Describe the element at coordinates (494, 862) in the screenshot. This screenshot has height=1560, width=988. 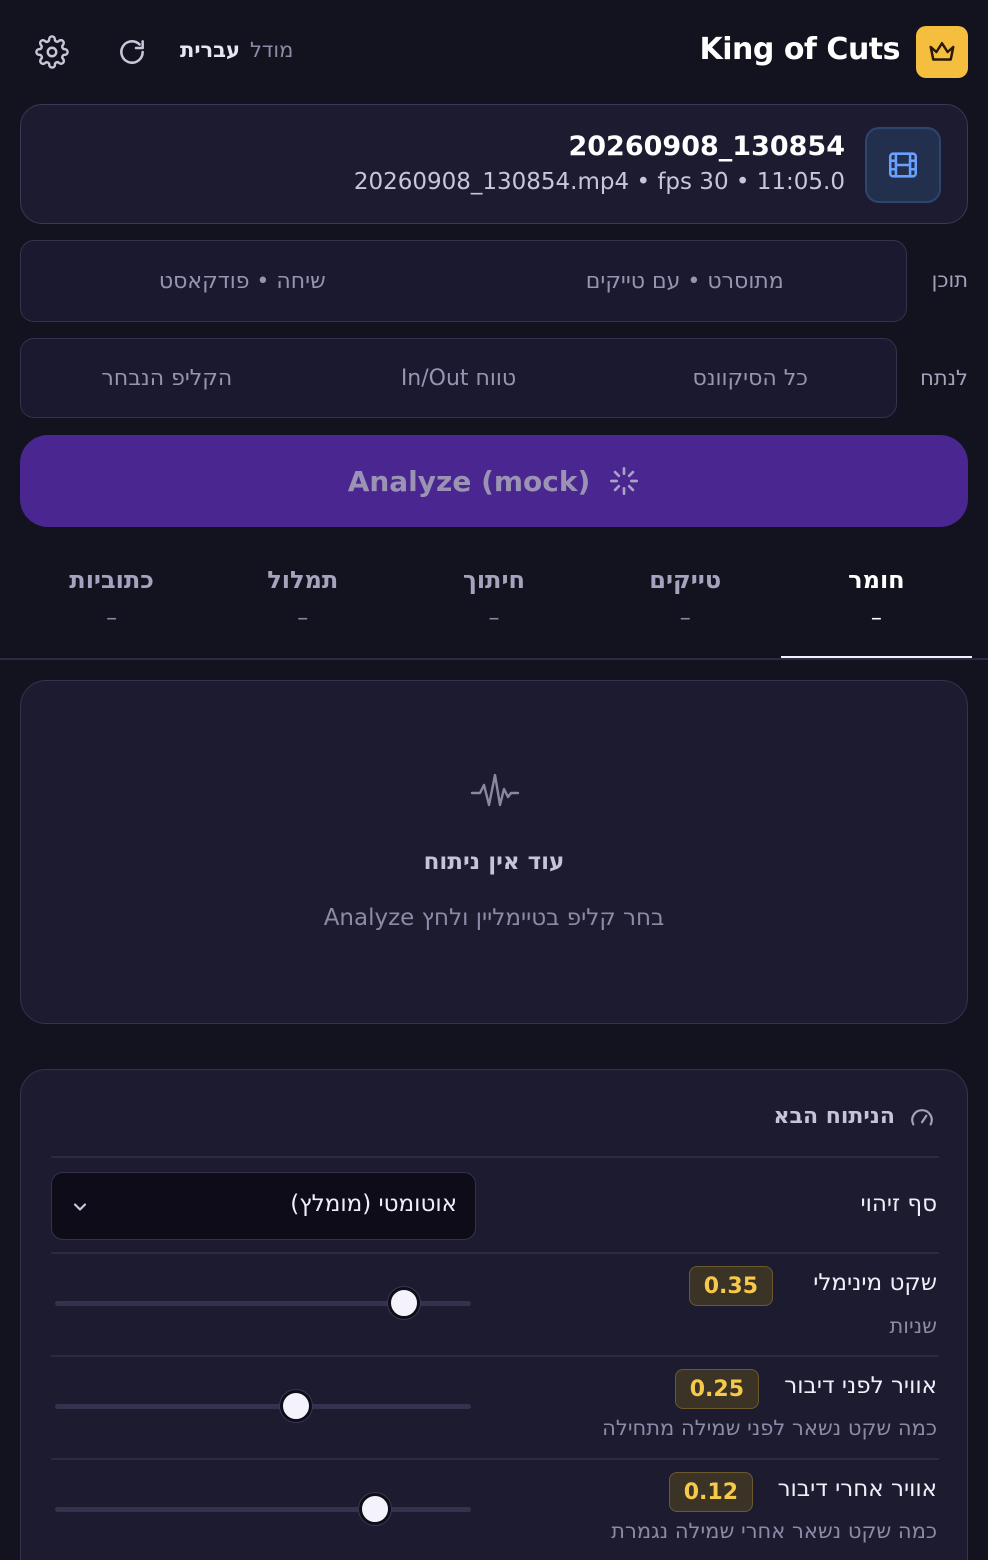
I see `empty-state-title: עוד אין ניתוח` at that location.